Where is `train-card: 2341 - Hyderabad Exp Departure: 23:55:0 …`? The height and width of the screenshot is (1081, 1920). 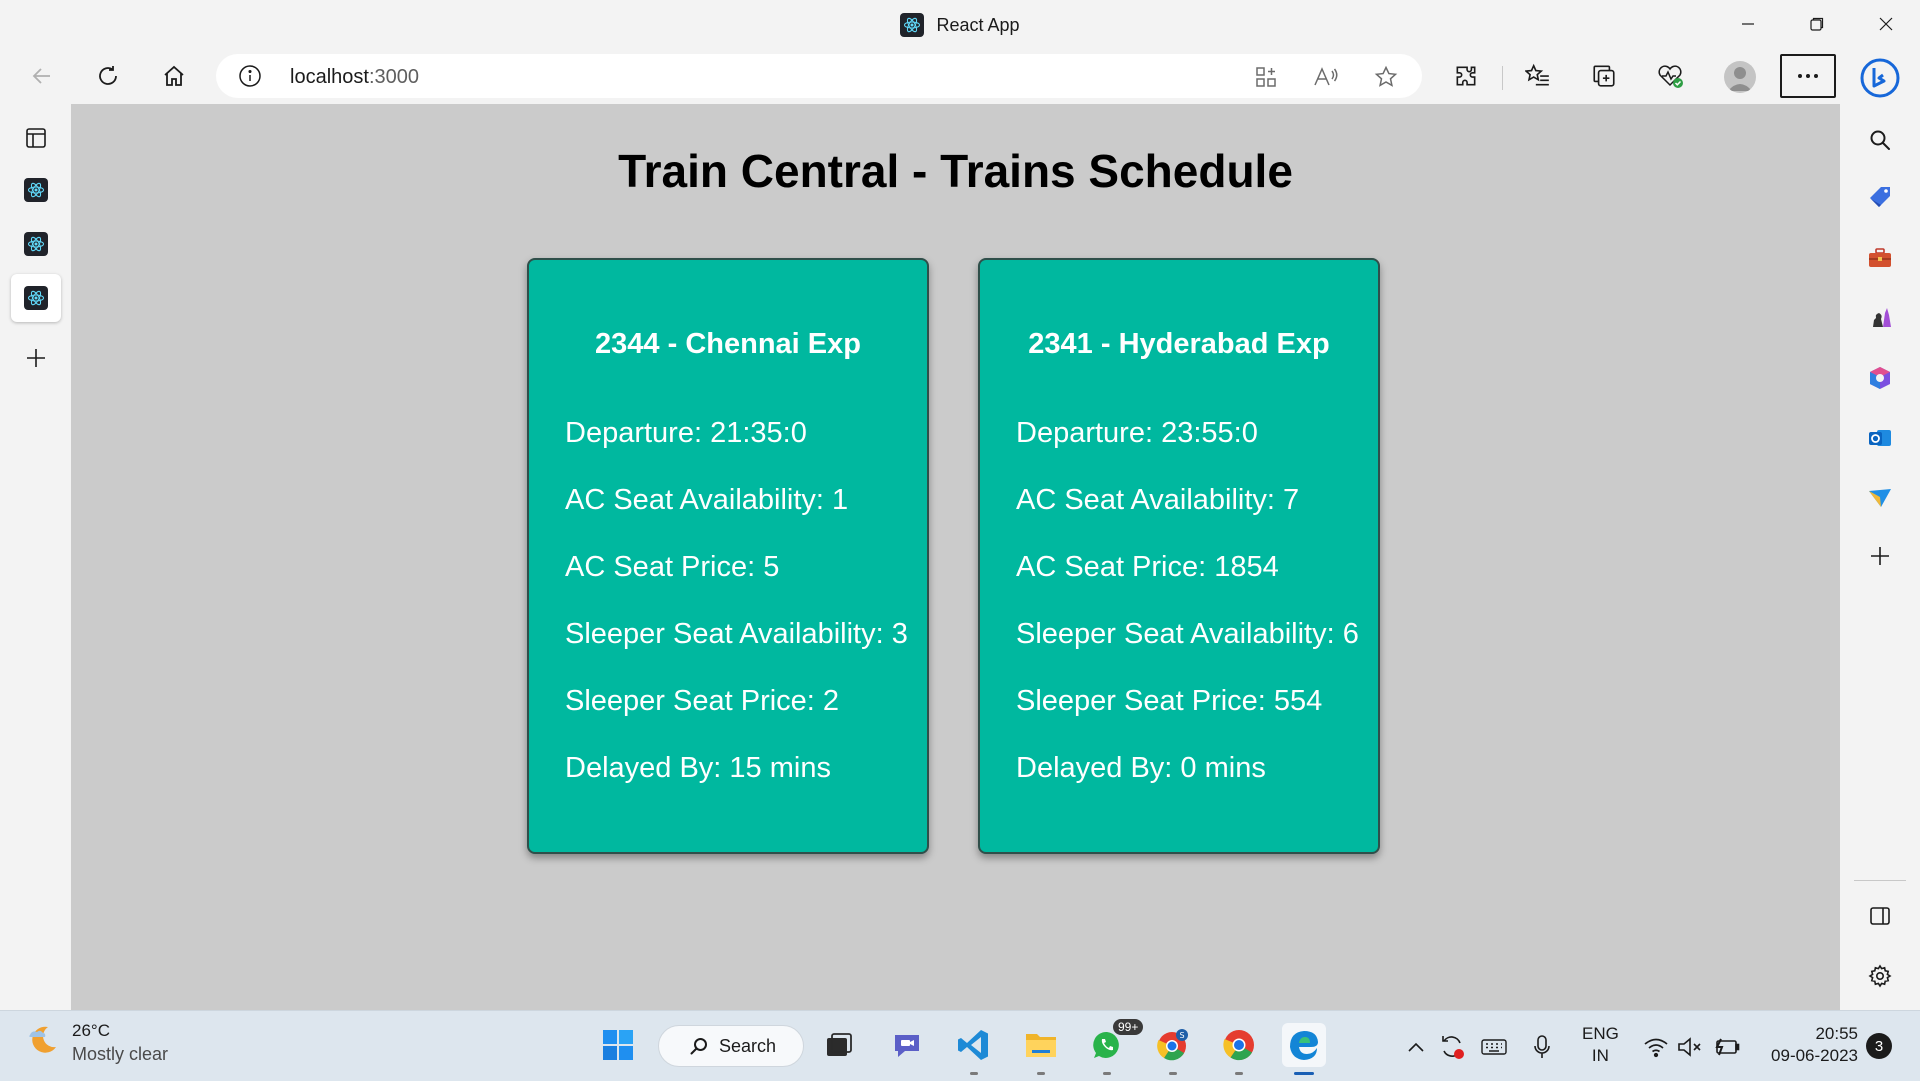 train-card: 2341 - Hyderabad Exp Departure: 23:55:0 … is located at coordinates (1179, 556).